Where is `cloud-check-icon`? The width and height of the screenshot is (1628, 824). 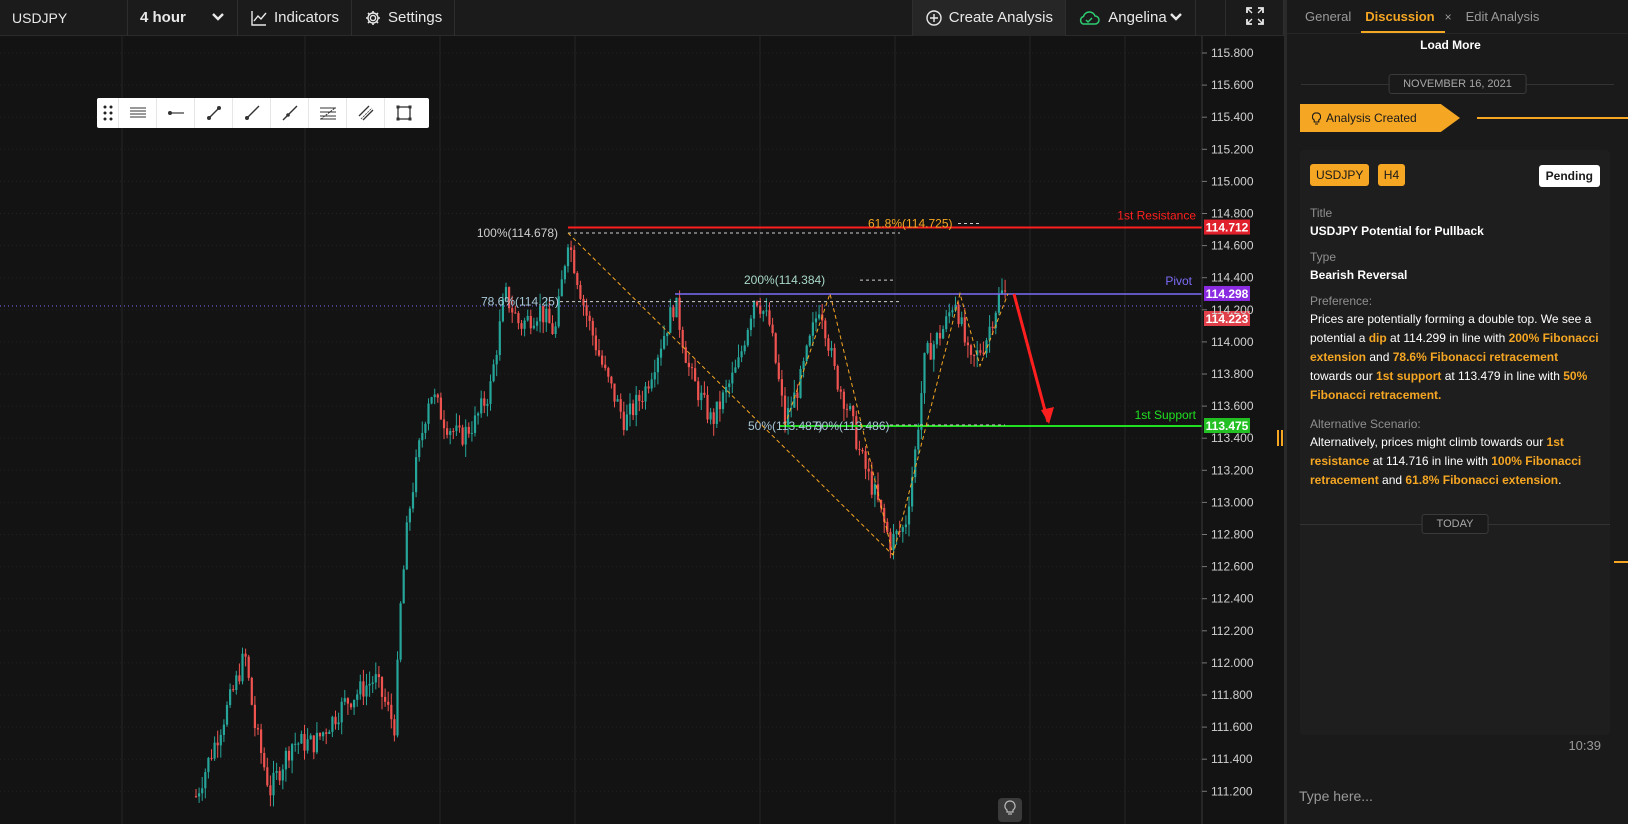 cloud-check-icon is located at coordinates (1089, 18).